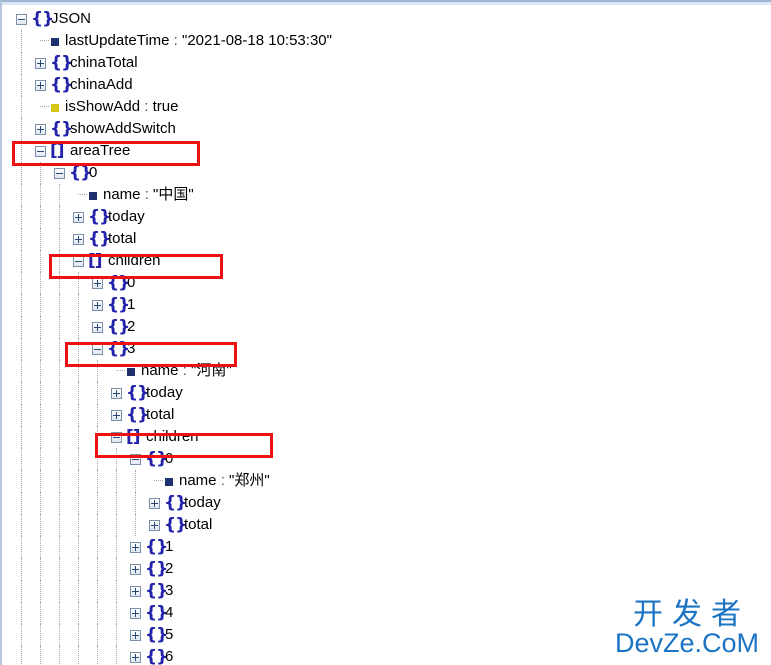  What do you see at coordinates (71, 18) in the screenshot?
I see `tree-node-label: JSON` at bounding box center [71, 18].